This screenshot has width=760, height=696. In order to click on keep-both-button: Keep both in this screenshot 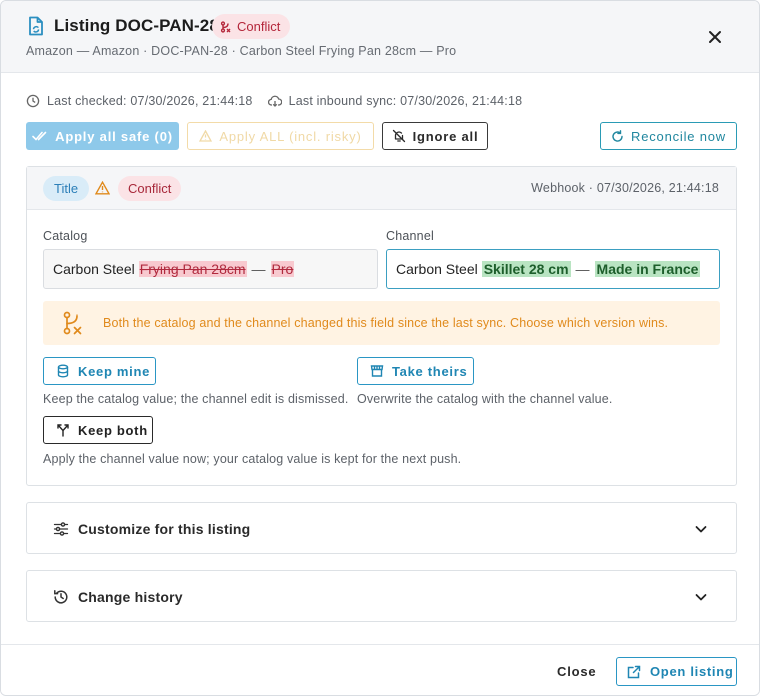, I will do `click(98, 430)`.